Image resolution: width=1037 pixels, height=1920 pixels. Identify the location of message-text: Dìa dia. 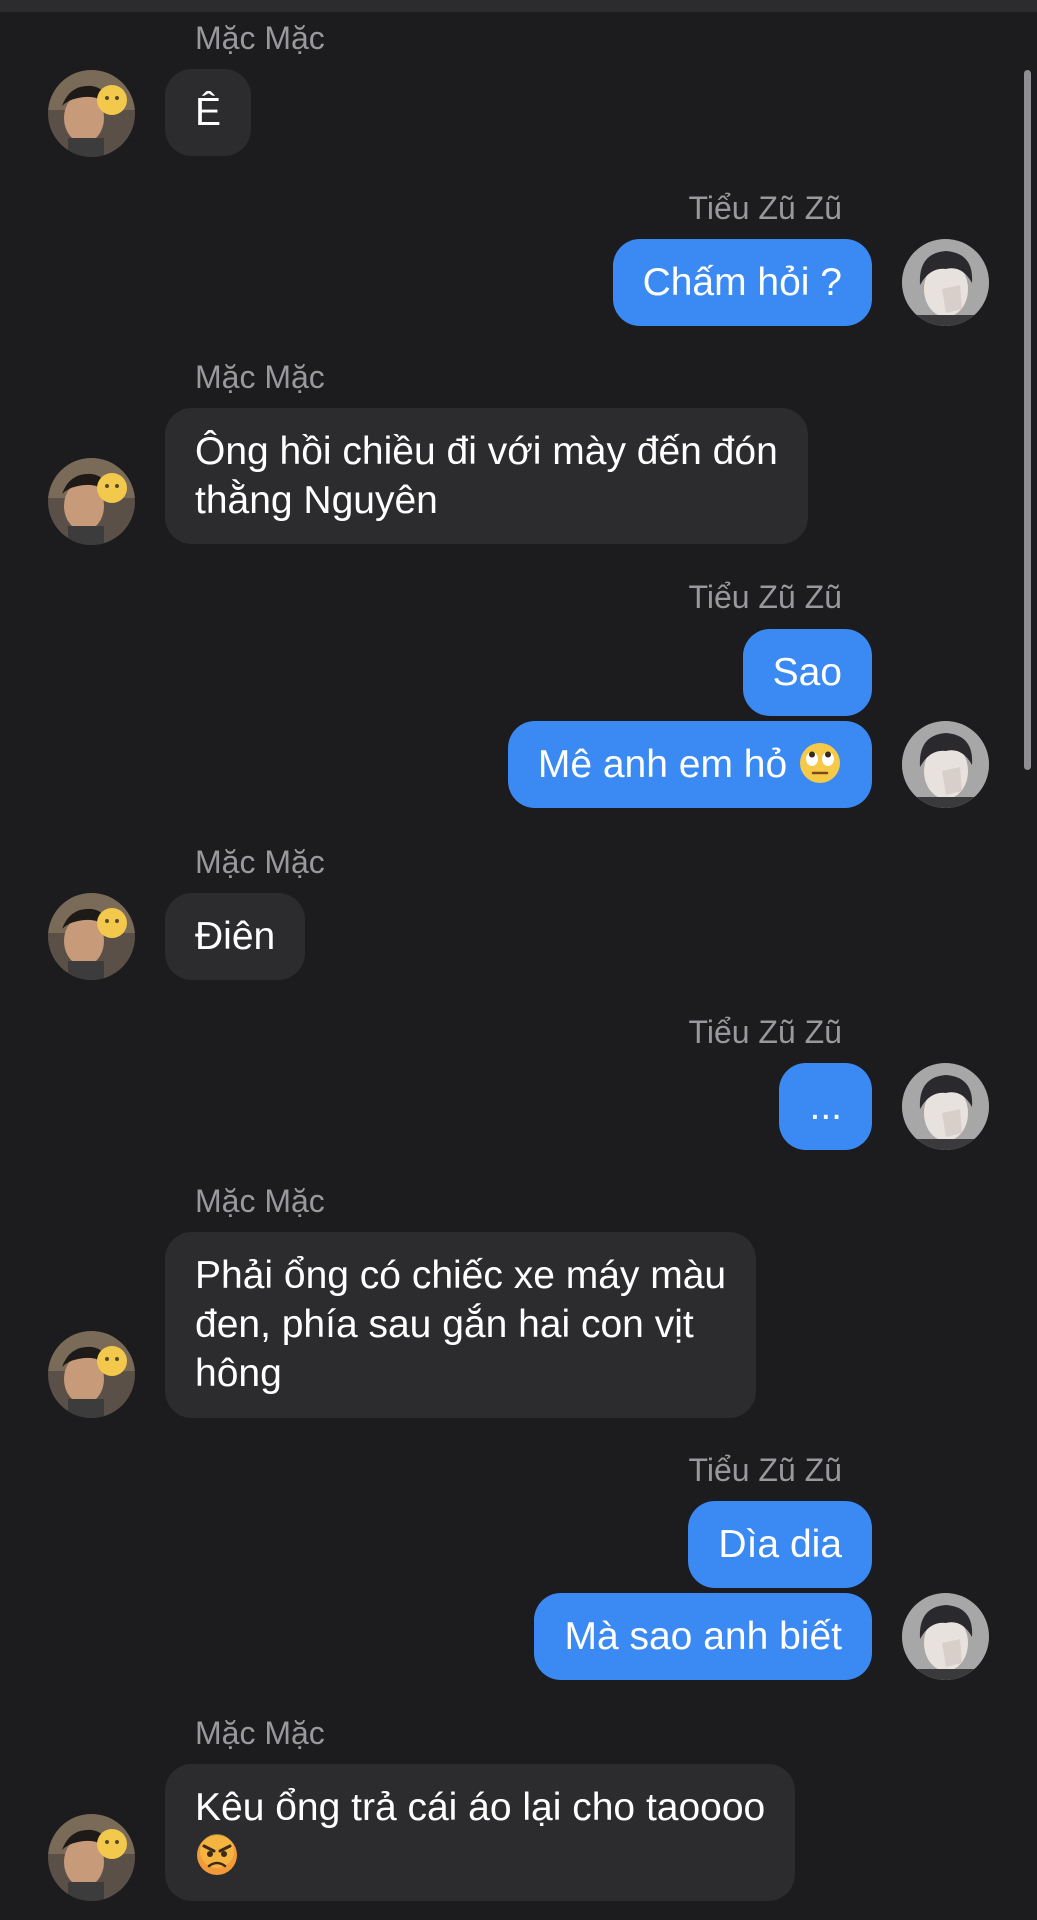
(780, 1544).